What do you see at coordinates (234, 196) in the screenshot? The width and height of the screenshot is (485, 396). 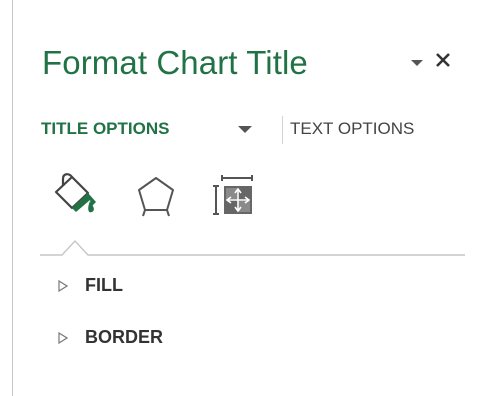 I see `size-properties-icon` at bounding box center [234, 196].